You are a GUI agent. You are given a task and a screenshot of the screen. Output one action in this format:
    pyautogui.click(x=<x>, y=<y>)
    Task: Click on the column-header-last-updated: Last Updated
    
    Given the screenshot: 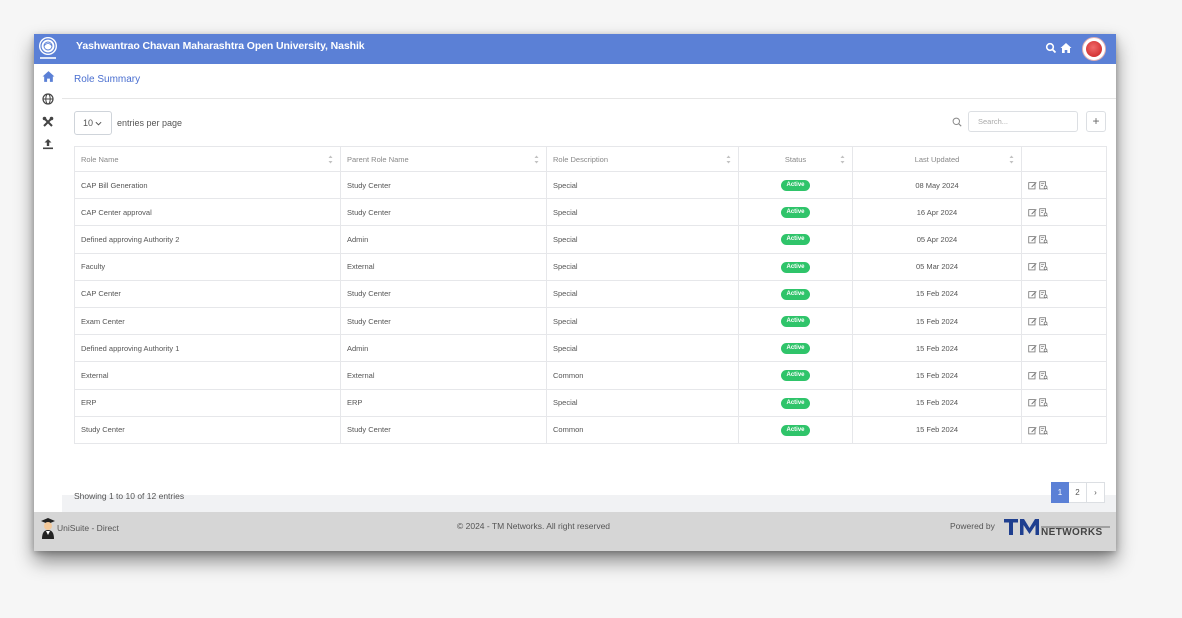 What is the action you would take?
    pyautogui.click(x=937, y=159)
    